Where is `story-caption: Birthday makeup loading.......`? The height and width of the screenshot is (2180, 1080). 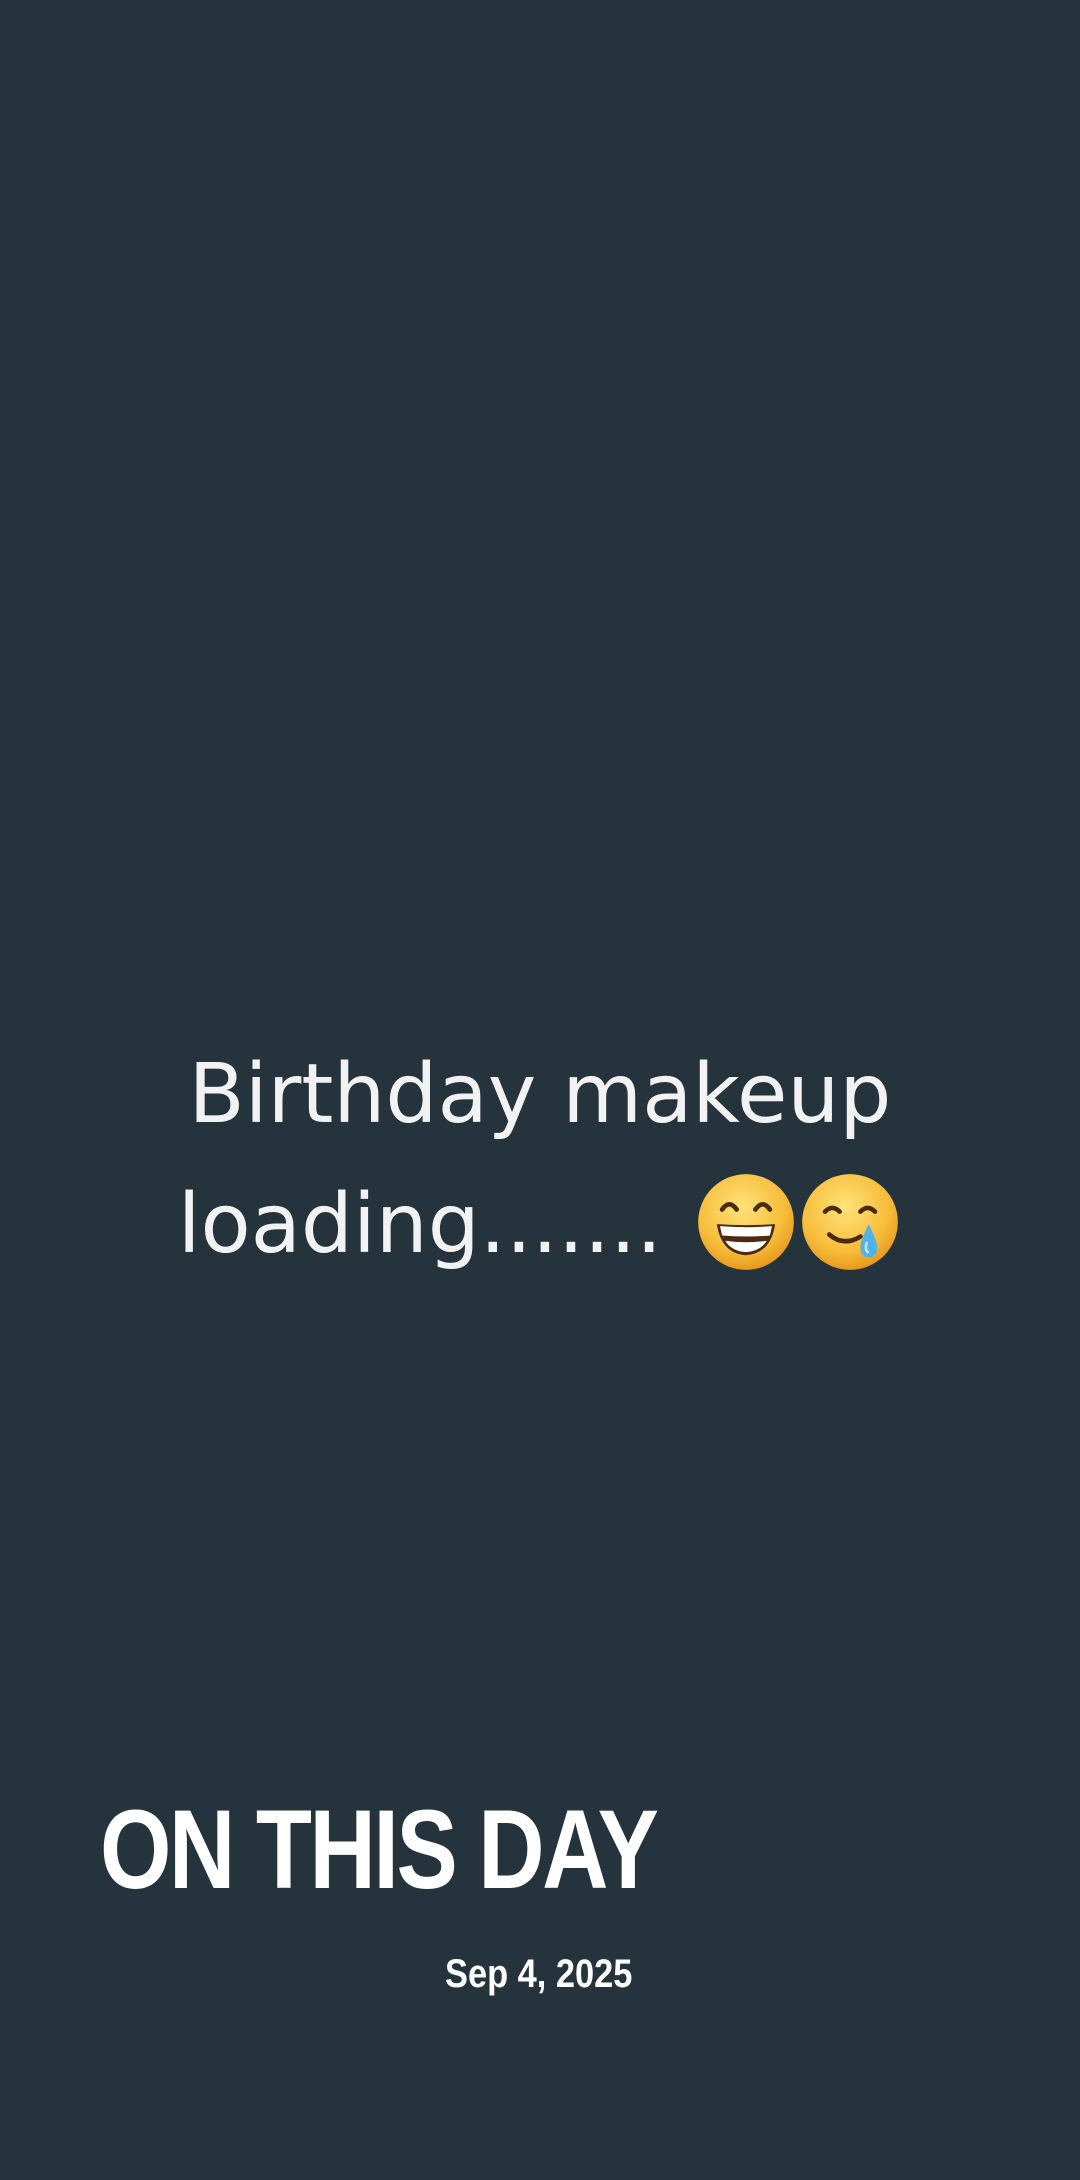
story-caption: Birthday makeup loading....... is located at coordinates (540, 1160).